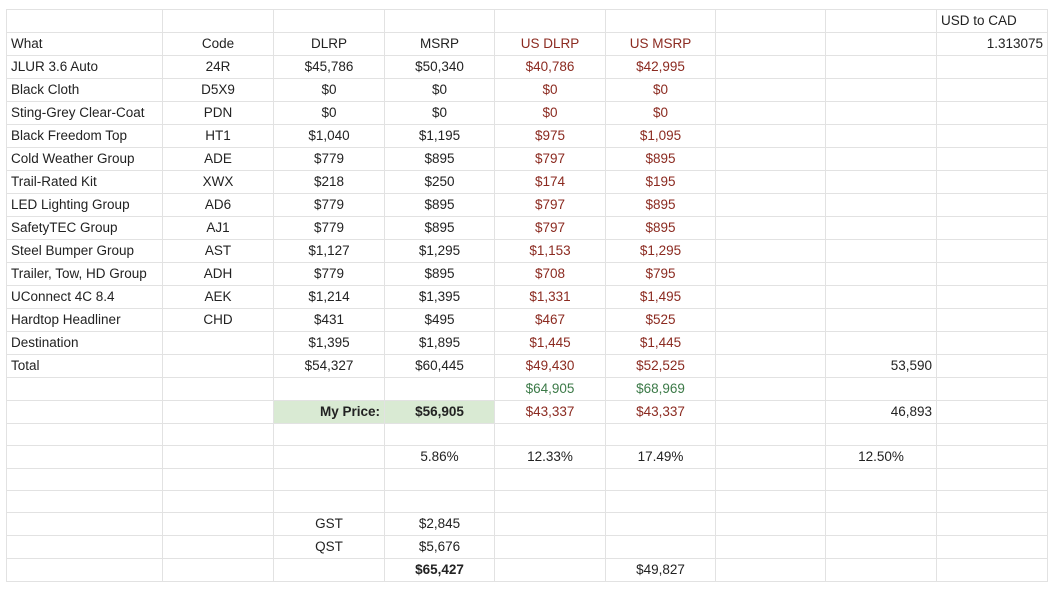  What do you see at coordinates (992, 547) in the screenshot?
I see `cell-r24-c9` at bounding box center [992, 547].